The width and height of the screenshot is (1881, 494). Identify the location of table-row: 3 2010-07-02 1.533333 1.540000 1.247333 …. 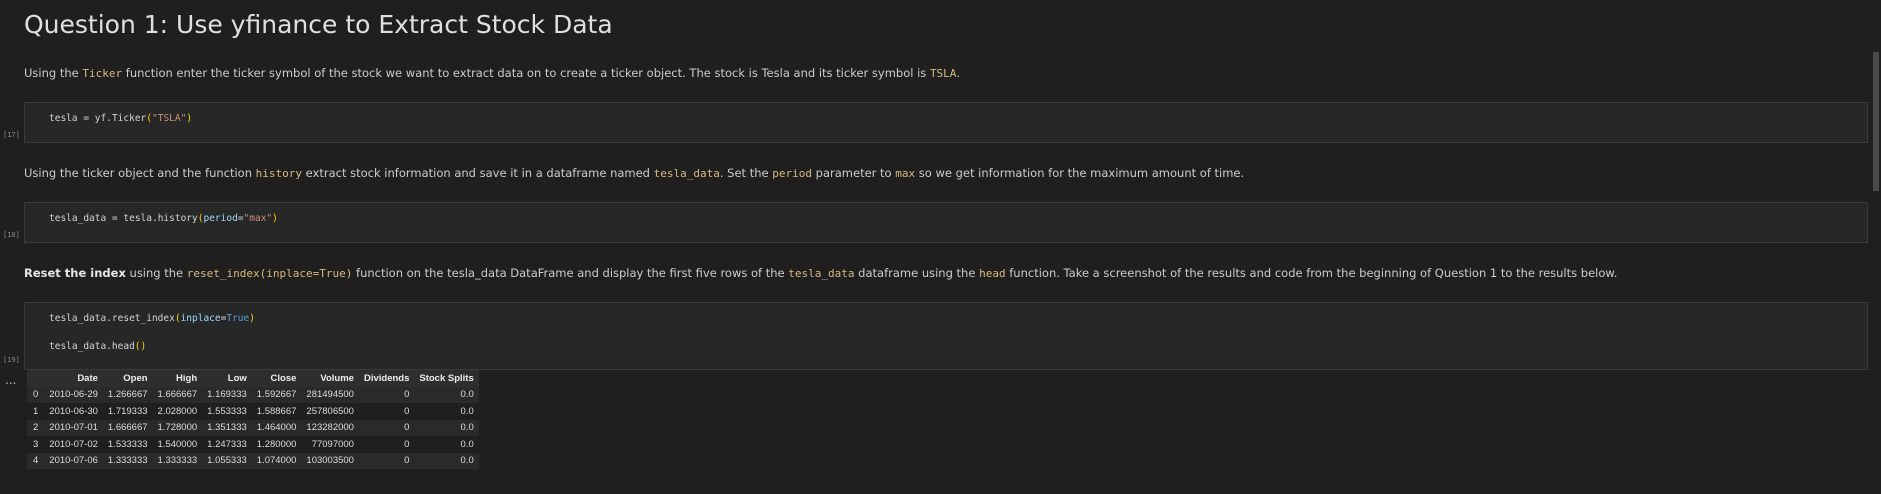
(253, 444).